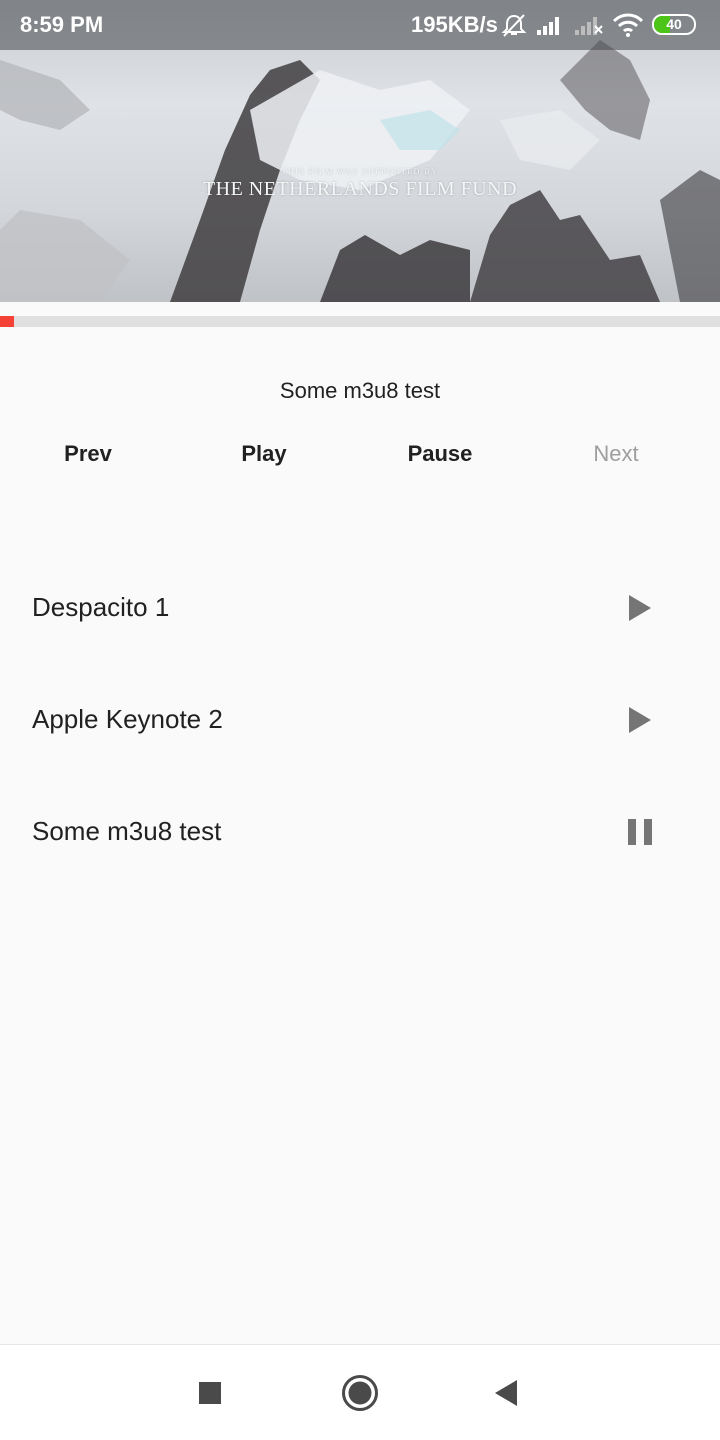  Describe the element at coordinates (360, 171) in the screenshot. I see `video-credit-small: THIS FILM WAS SUPPORTED BY` at that location.